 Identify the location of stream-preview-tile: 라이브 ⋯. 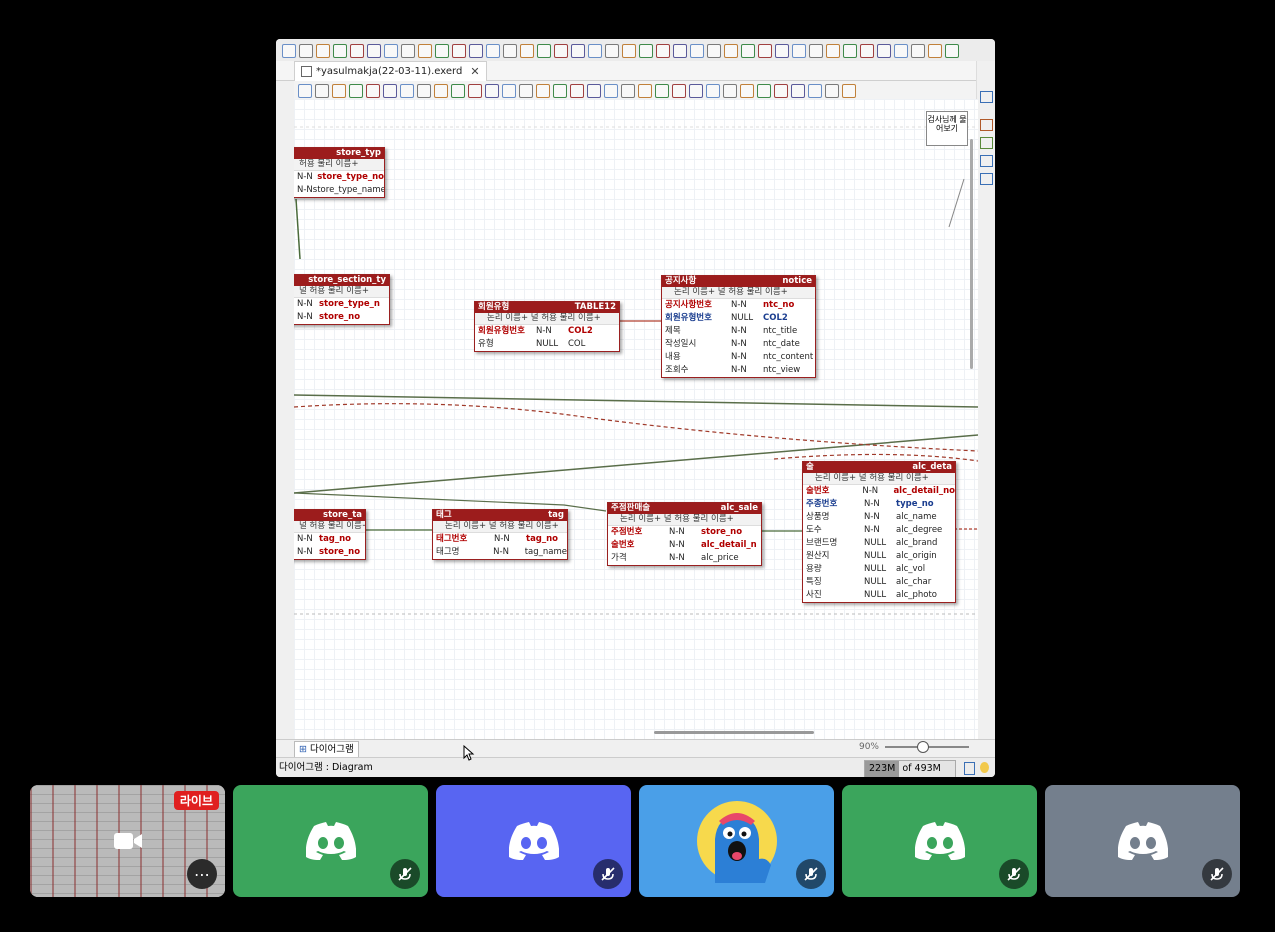
(127, 841).